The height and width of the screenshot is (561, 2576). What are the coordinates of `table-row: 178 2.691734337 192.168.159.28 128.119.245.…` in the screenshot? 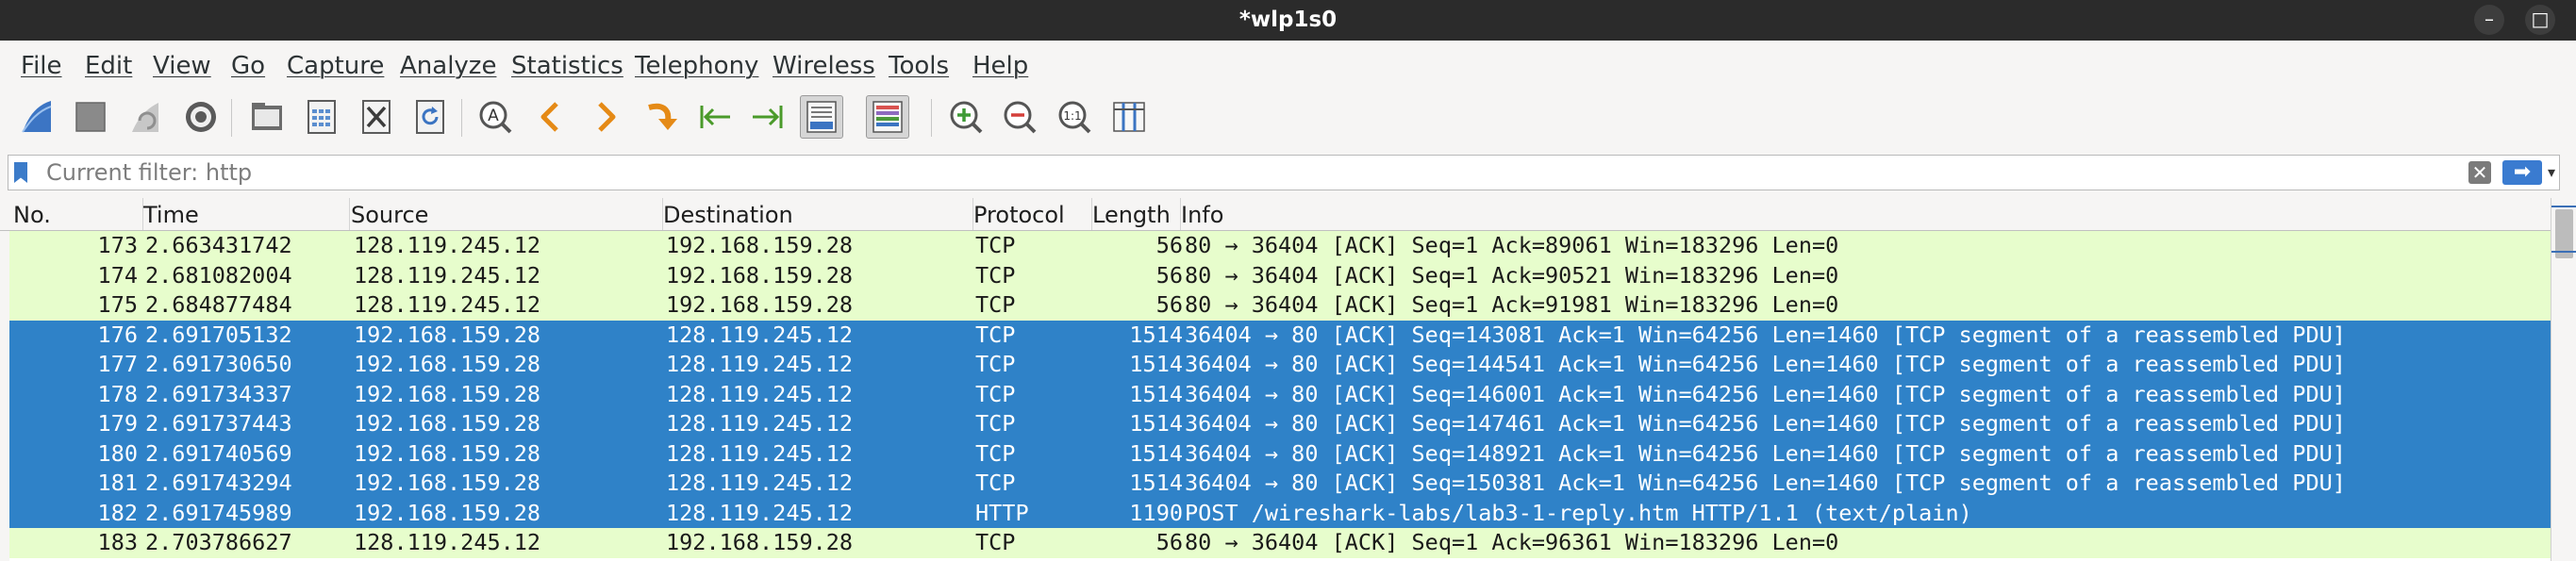 It's located at (1280, 394).